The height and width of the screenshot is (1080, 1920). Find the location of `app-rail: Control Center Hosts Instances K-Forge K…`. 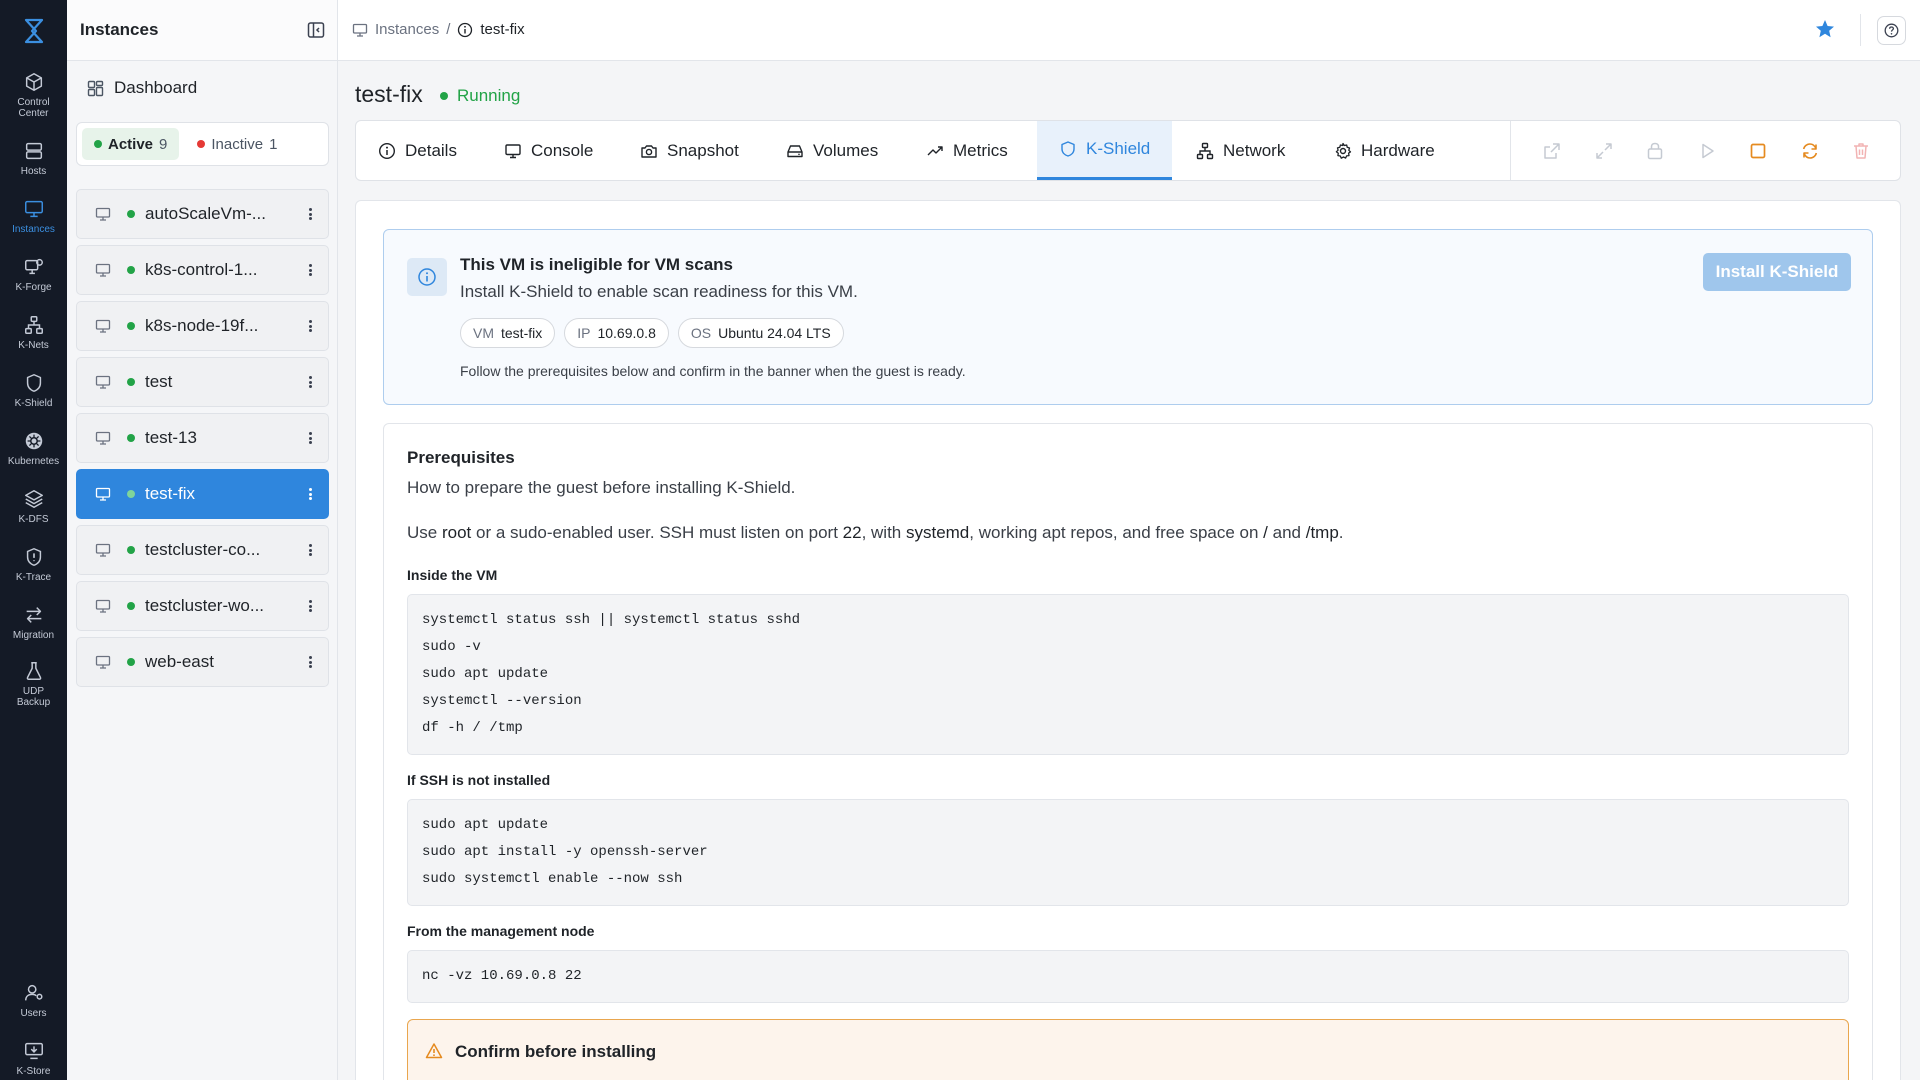

app-rail: Control Center Hosts Instances K-Forge K… is located at coordinates (33, 540).